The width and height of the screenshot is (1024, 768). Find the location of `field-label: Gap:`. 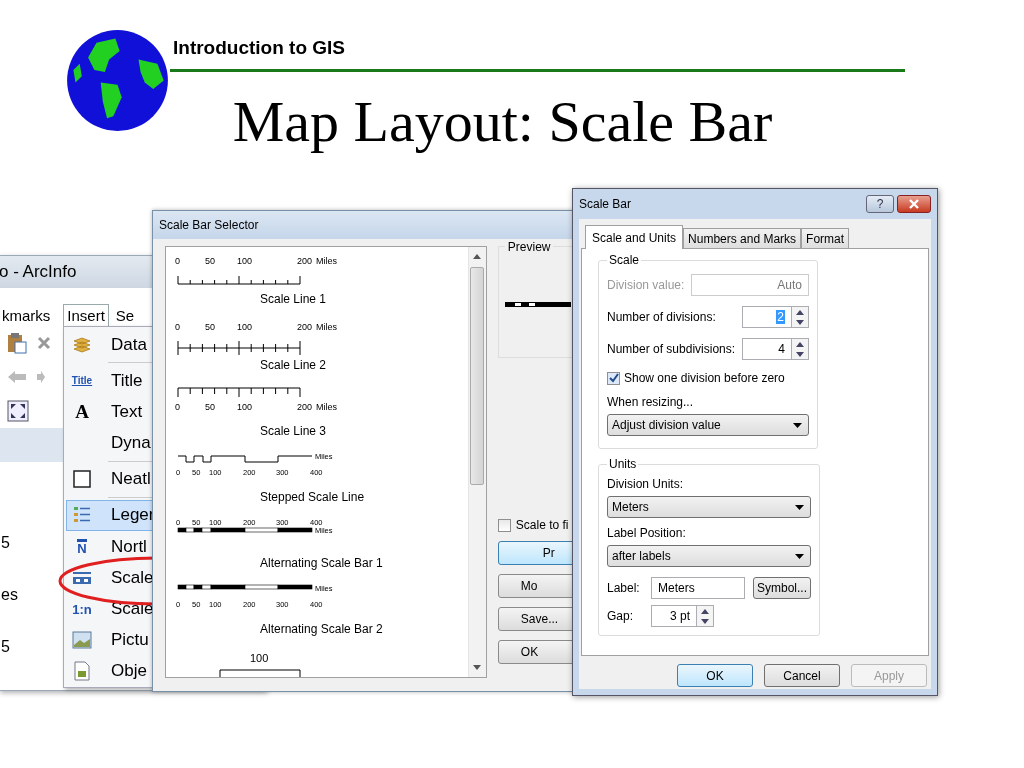

field-label: Gap: is located at coordinates (620, 616).